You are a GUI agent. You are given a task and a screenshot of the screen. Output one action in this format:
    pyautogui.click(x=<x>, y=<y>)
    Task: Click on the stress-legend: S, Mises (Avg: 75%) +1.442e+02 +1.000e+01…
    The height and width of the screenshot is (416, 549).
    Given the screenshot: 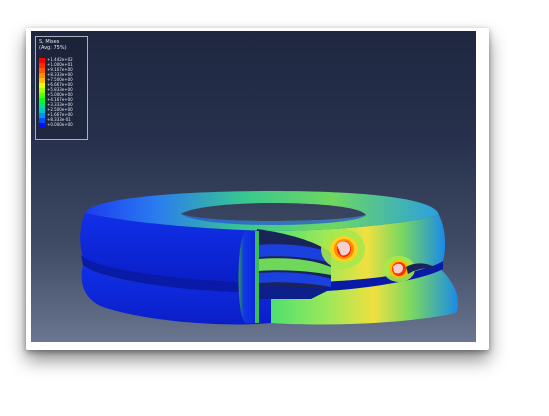 What is the action you would take?
    pyautogui.click(x=61, y=88)
    